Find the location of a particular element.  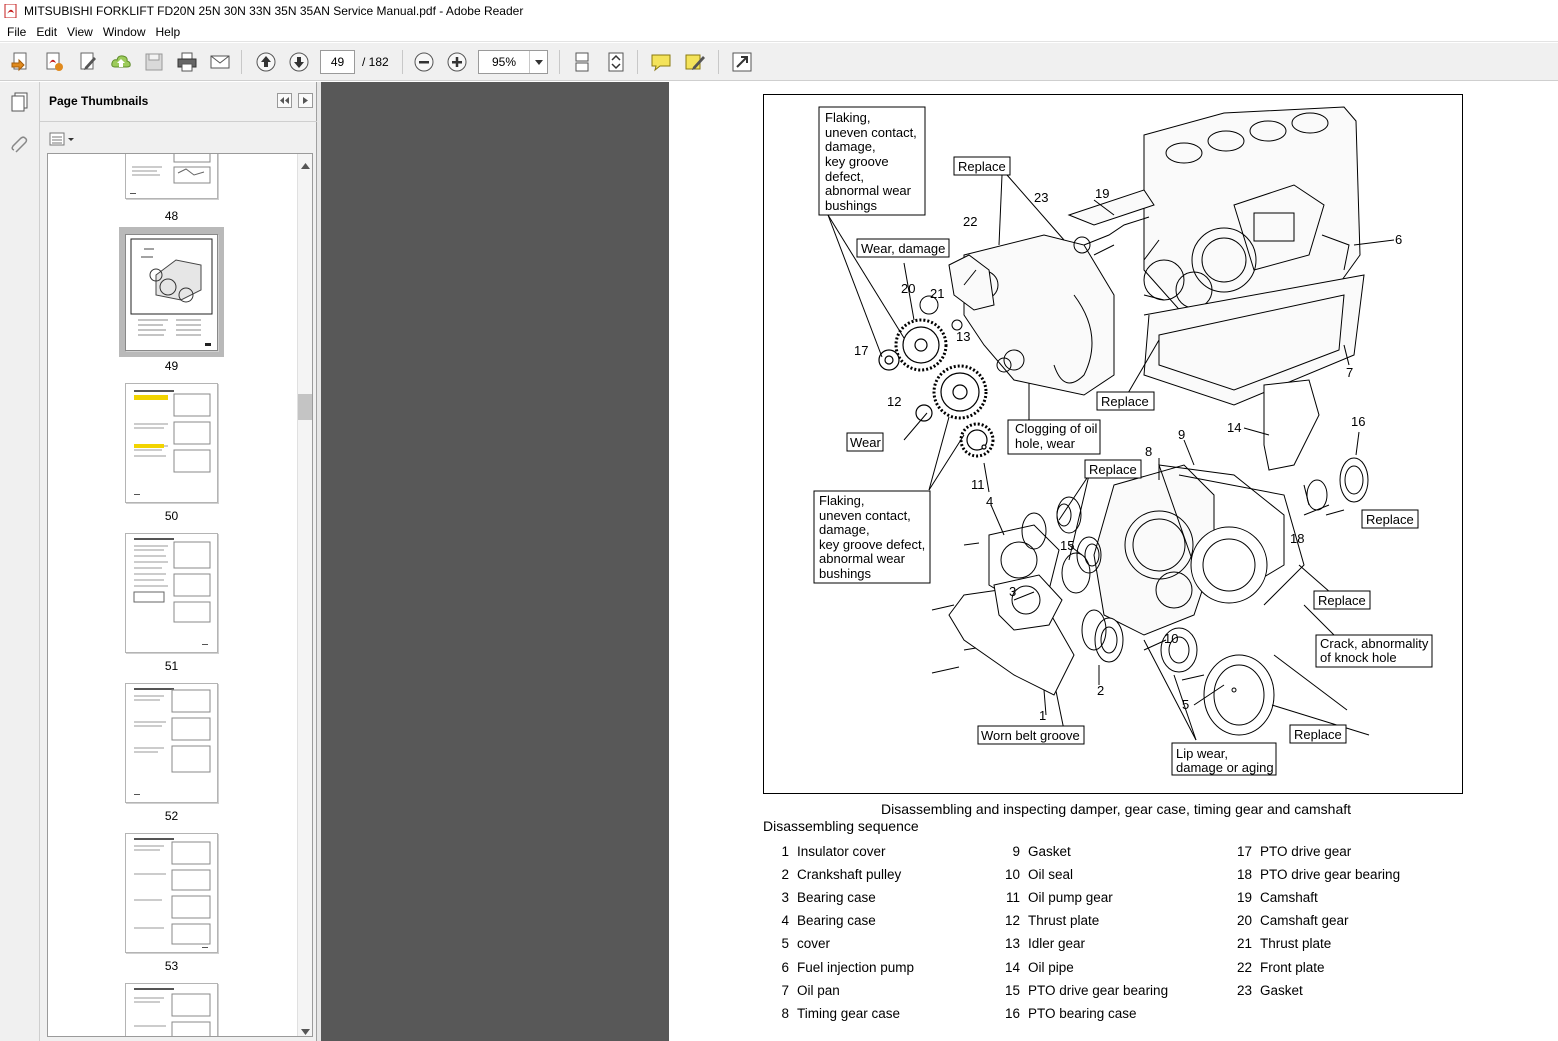

thumbnail-options-button is located at coordinates (62, 139).